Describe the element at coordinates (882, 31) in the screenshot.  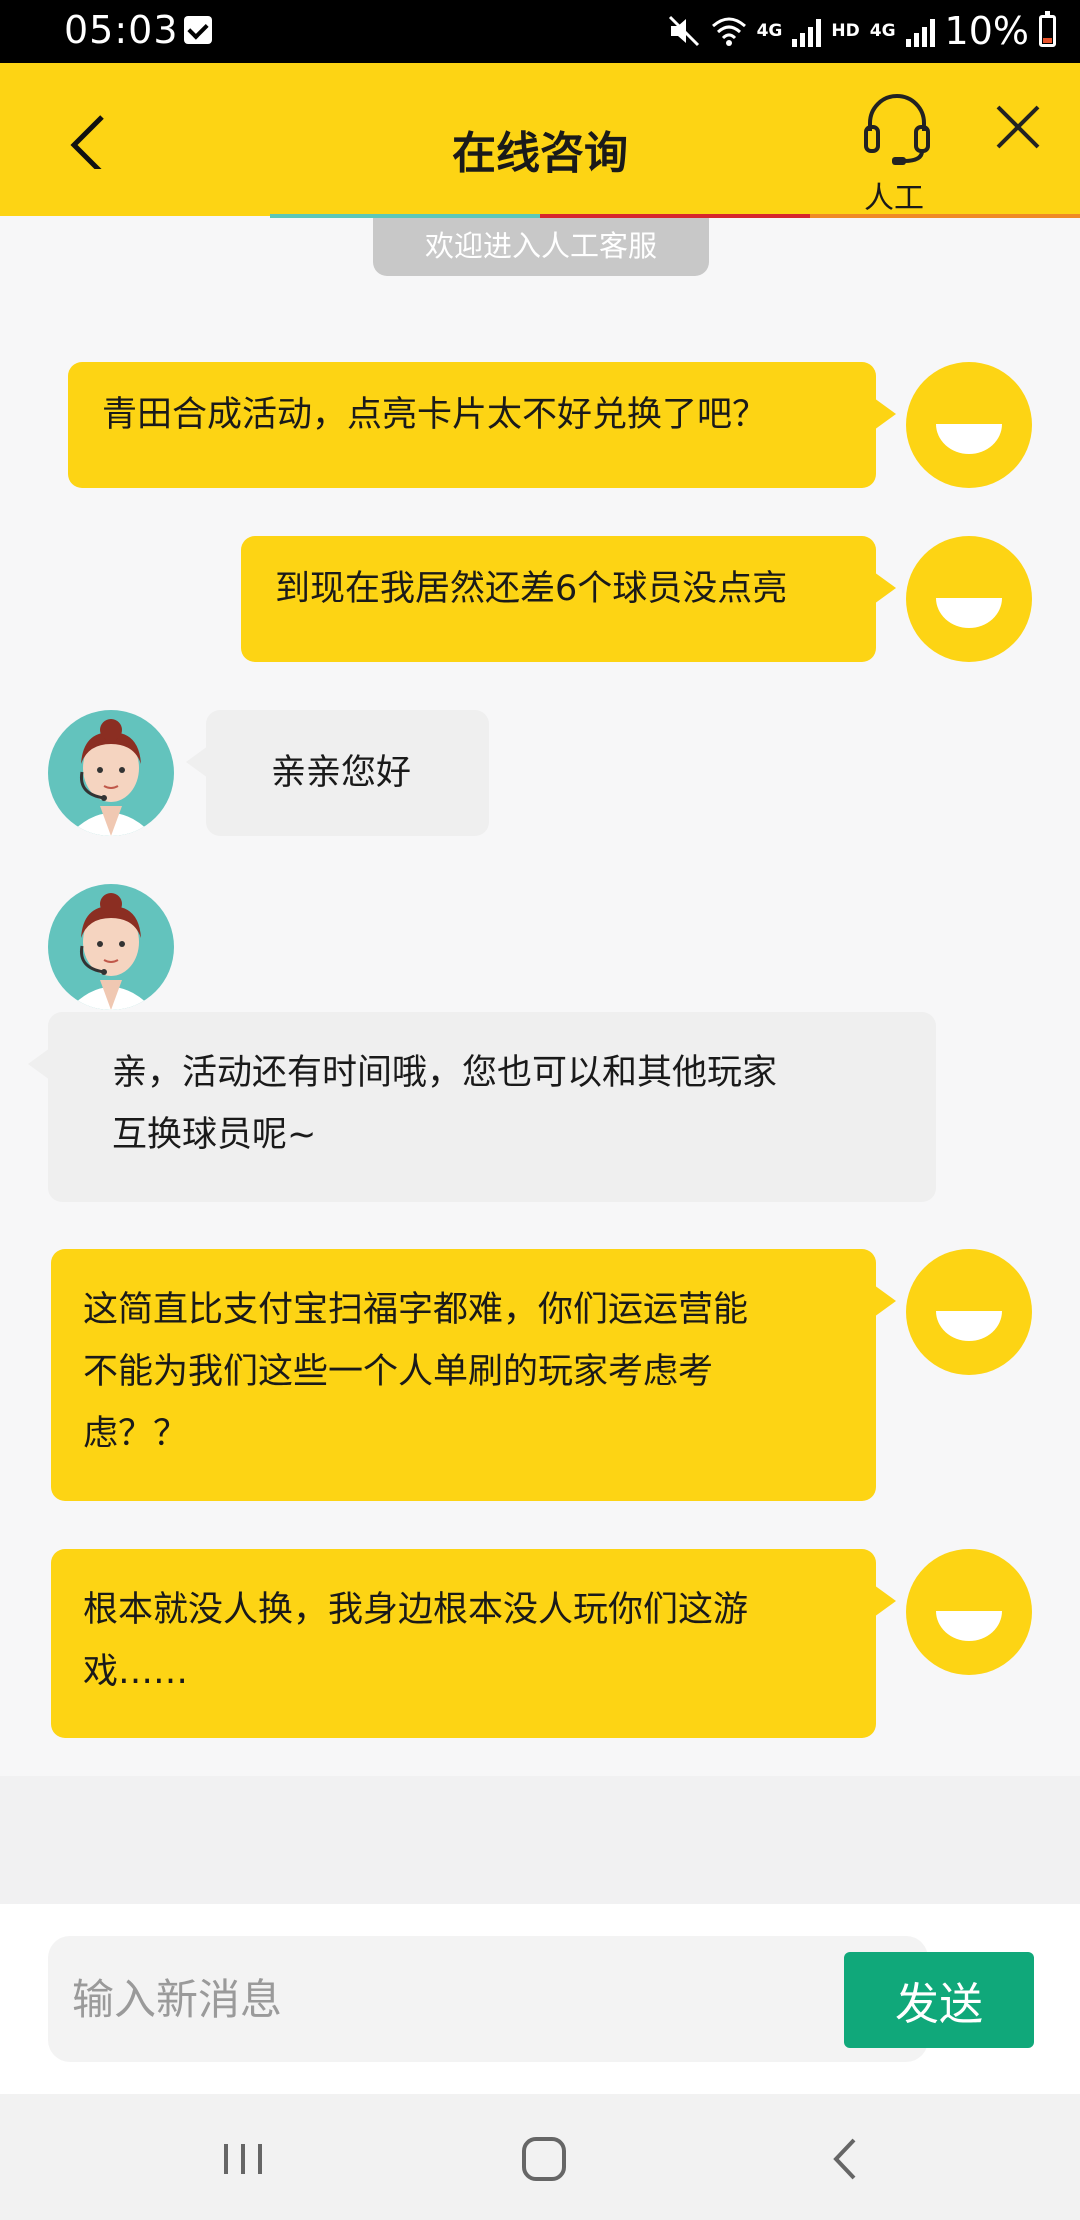
I see `network-type-2: 4G` at that location.